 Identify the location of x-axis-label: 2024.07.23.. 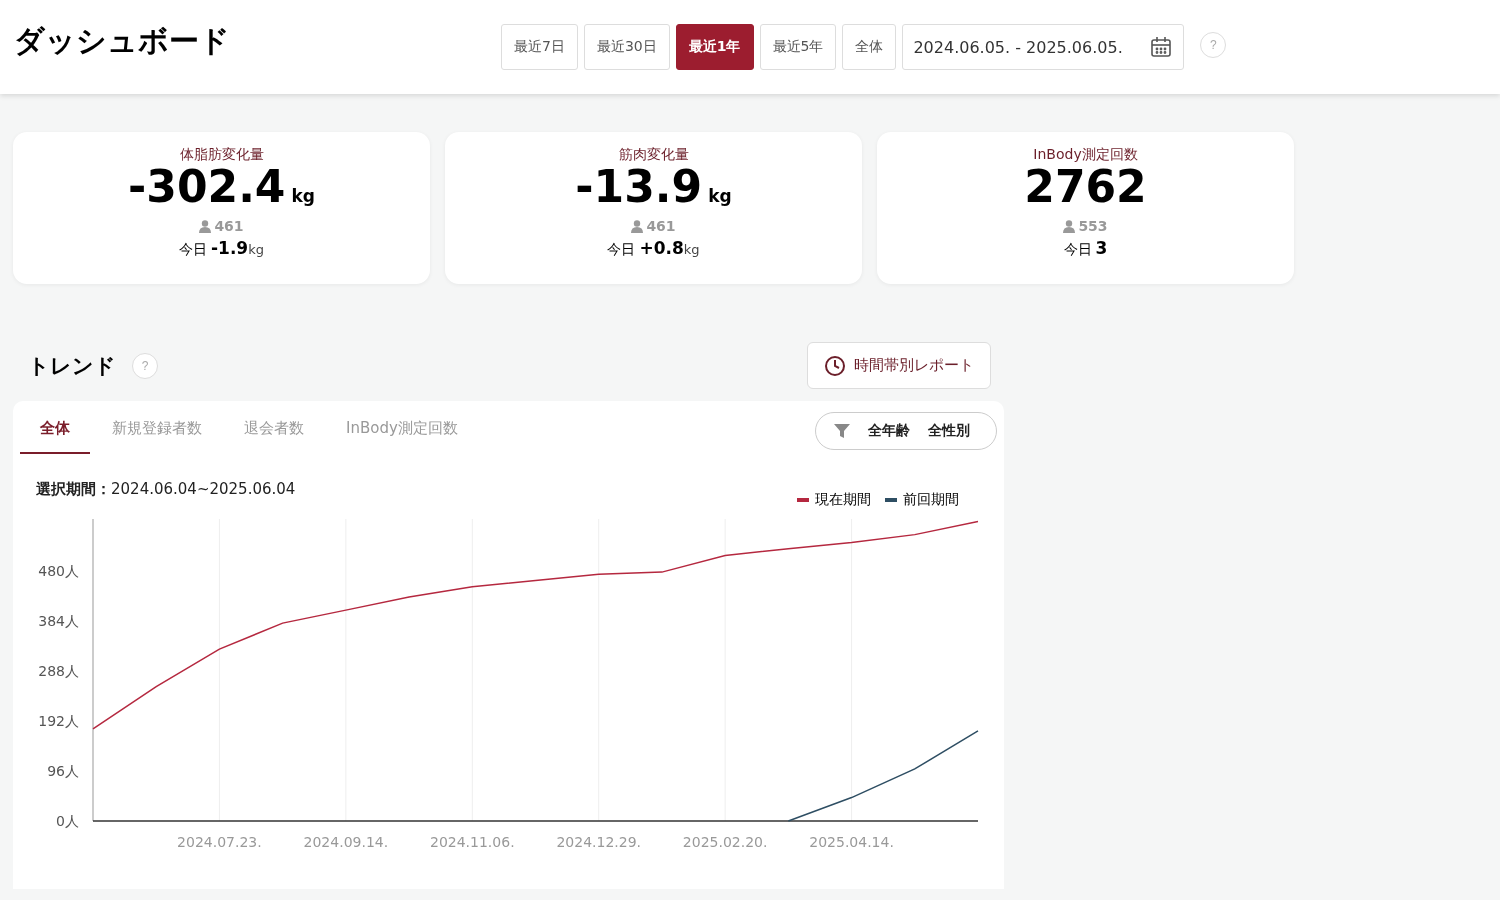
(219, 842).